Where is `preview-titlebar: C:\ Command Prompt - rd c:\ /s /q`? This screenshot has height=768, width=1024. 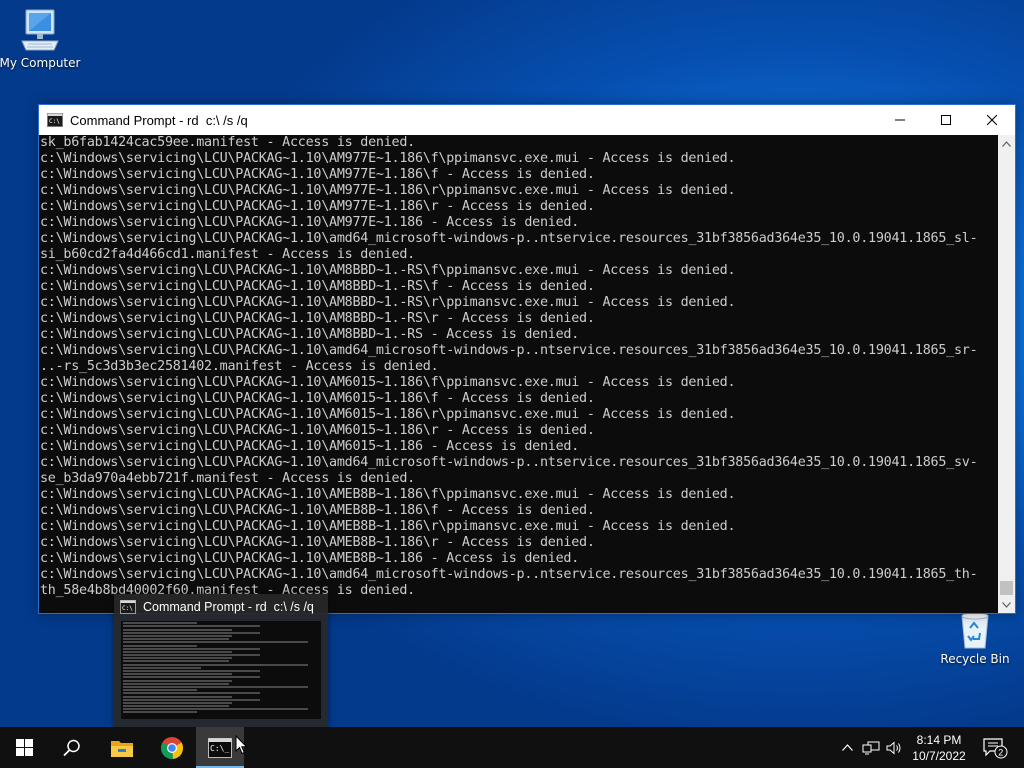 preview-titlebar: C:\ Command Prompt - rd c:\ /s /q is located at coordinates (222, 607).